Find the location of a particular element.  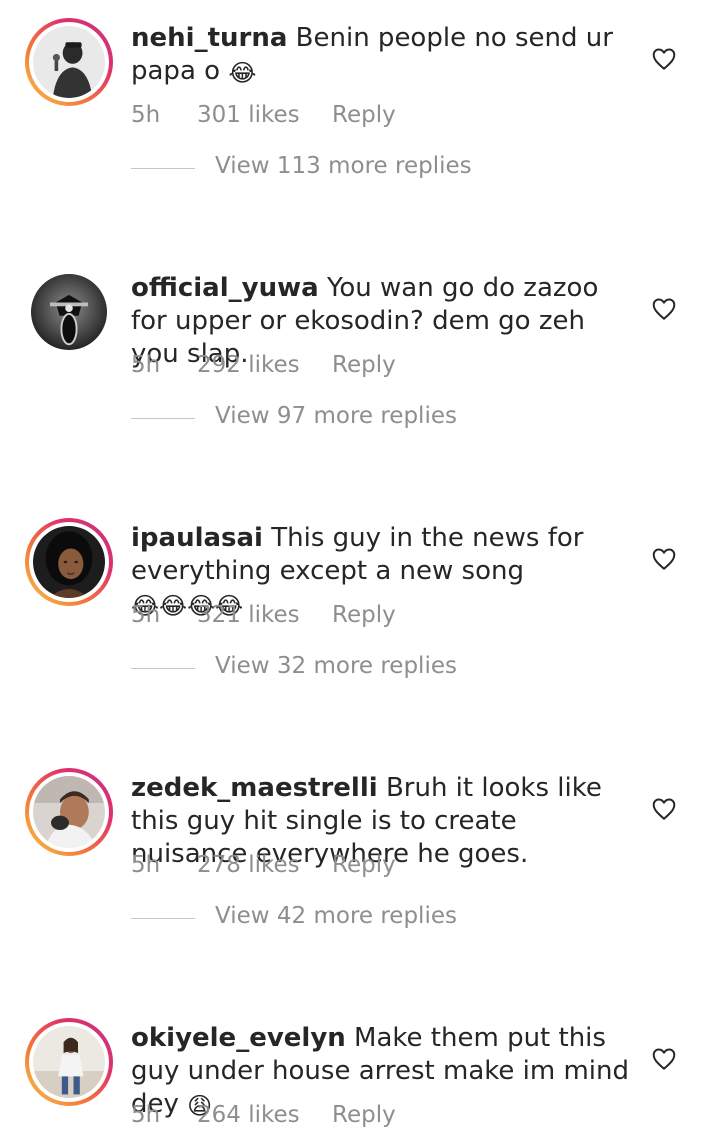

woman-standing-avatar is located at coordinates (69, 1062).